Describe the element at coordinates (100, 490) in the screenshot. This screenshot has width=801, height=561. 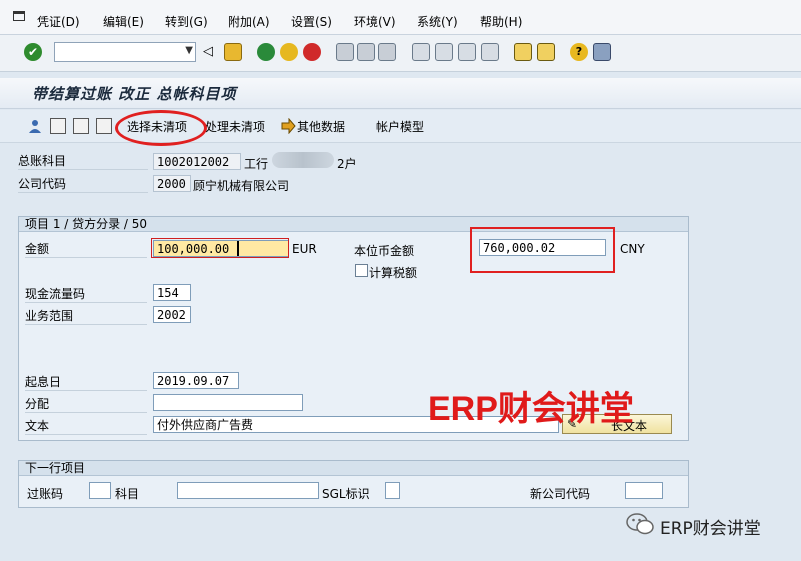
I see `posting-key-field` at that location.